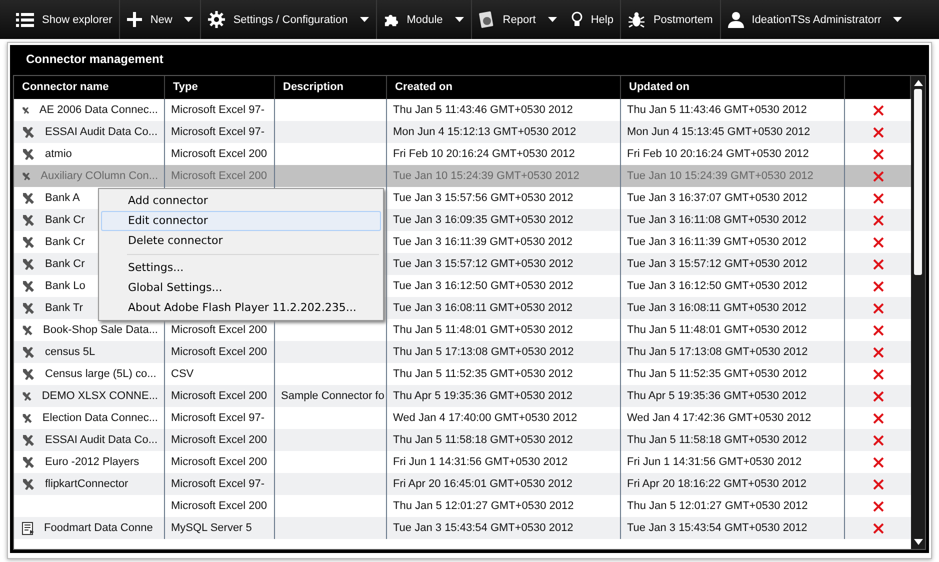 This screenshot has height=562, width=939. What do you see at coordinates (65, 264) in the screenshot?
I see `table-cell: Bank Cr` at bounding box center [65, 264].